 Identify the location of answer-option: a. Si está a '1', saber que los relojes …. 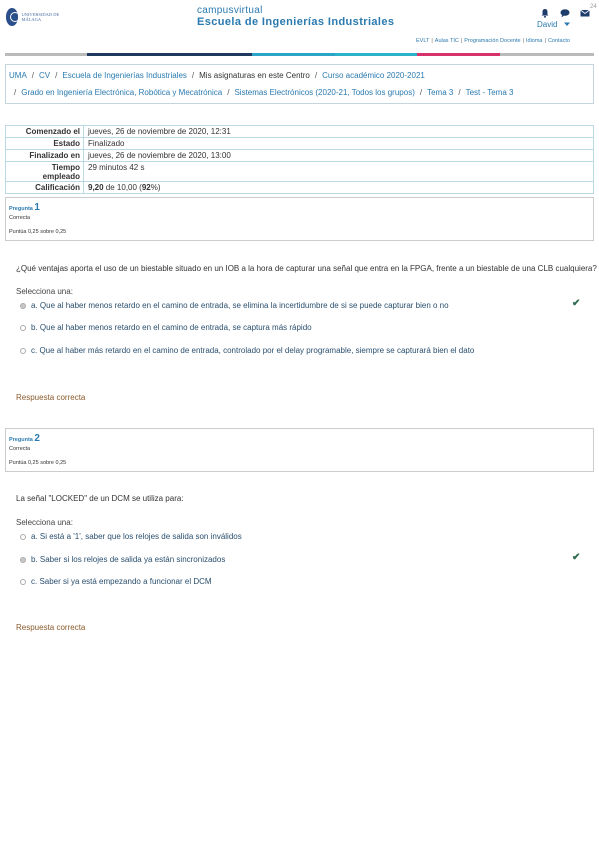
(131, 536).